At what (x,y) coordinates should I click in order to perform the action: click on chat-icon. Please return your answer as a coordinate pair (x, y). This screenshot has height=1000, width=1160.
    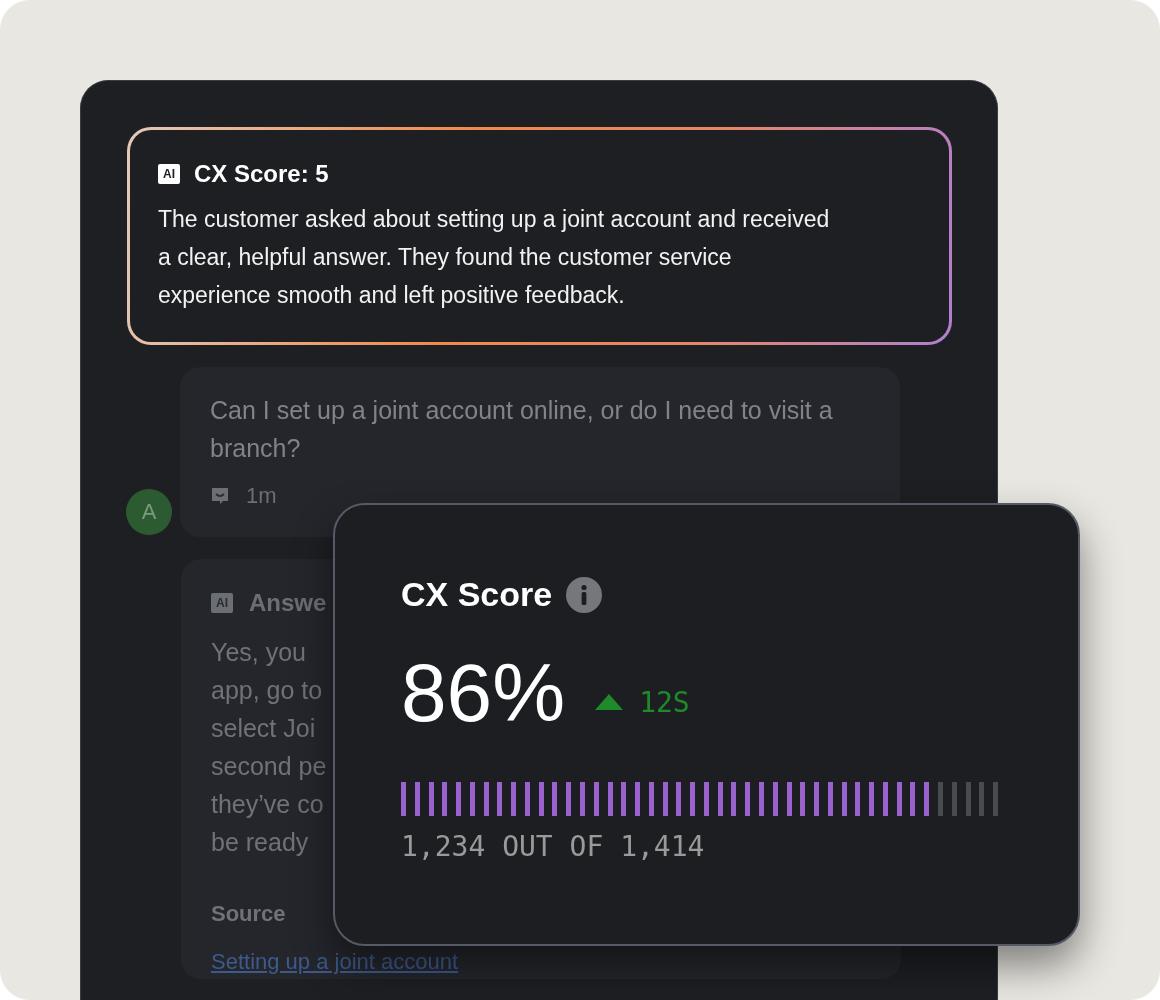
    Looking at the image, I should click on (220, 496).